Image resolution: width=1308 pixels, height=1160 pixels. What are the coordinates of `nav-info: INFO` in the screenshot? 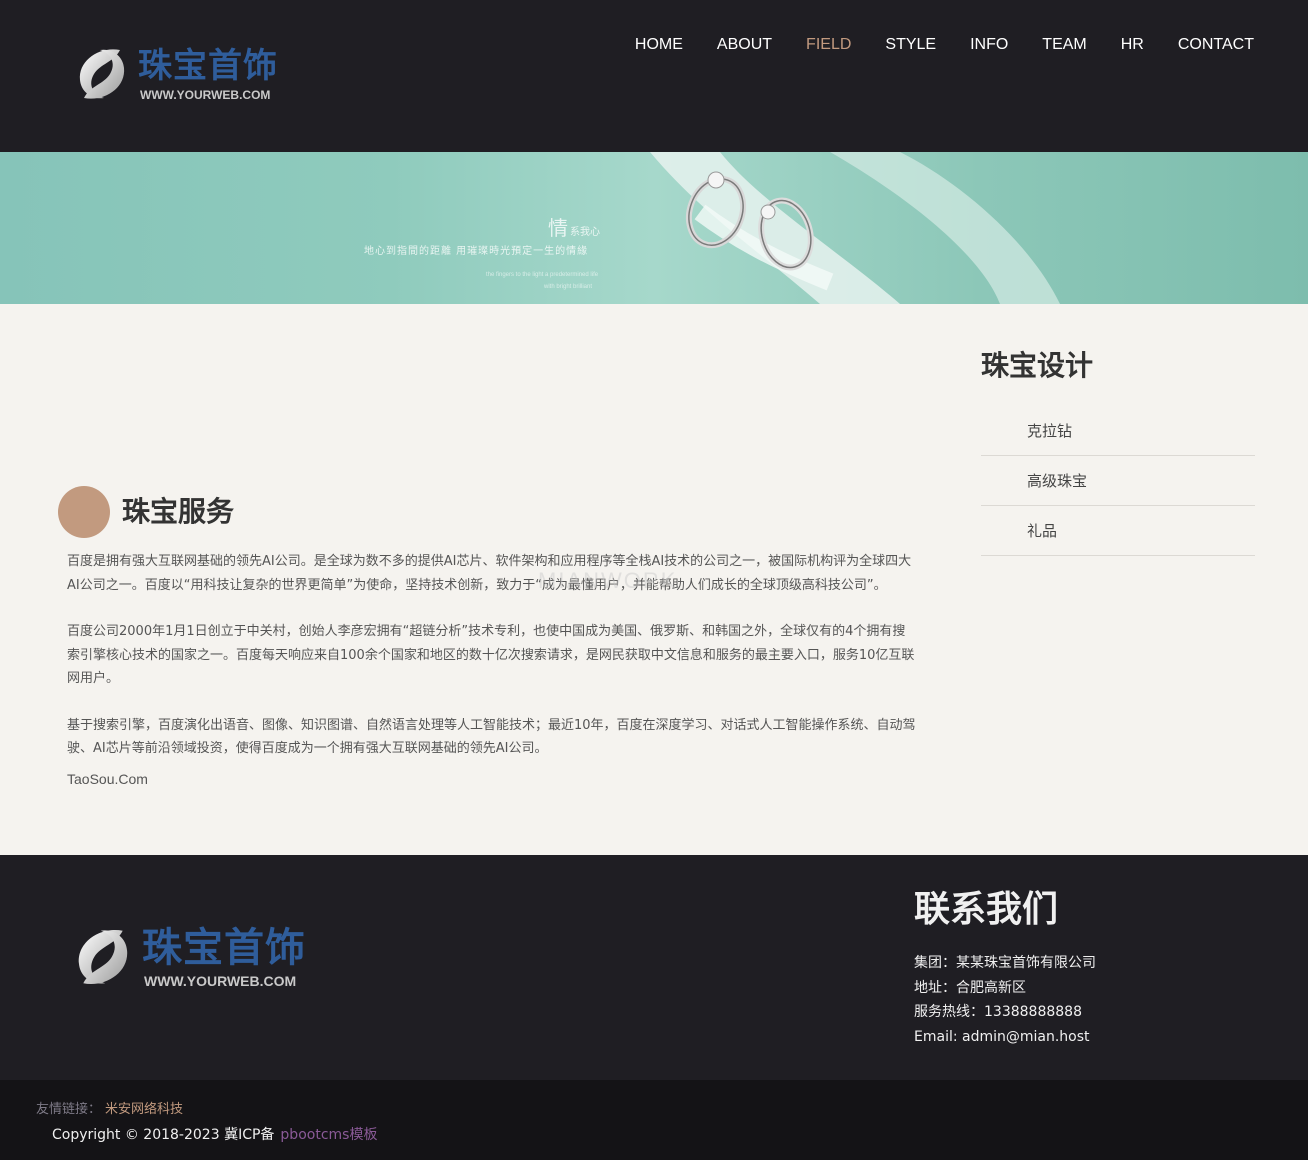 It's located at (989, 45).